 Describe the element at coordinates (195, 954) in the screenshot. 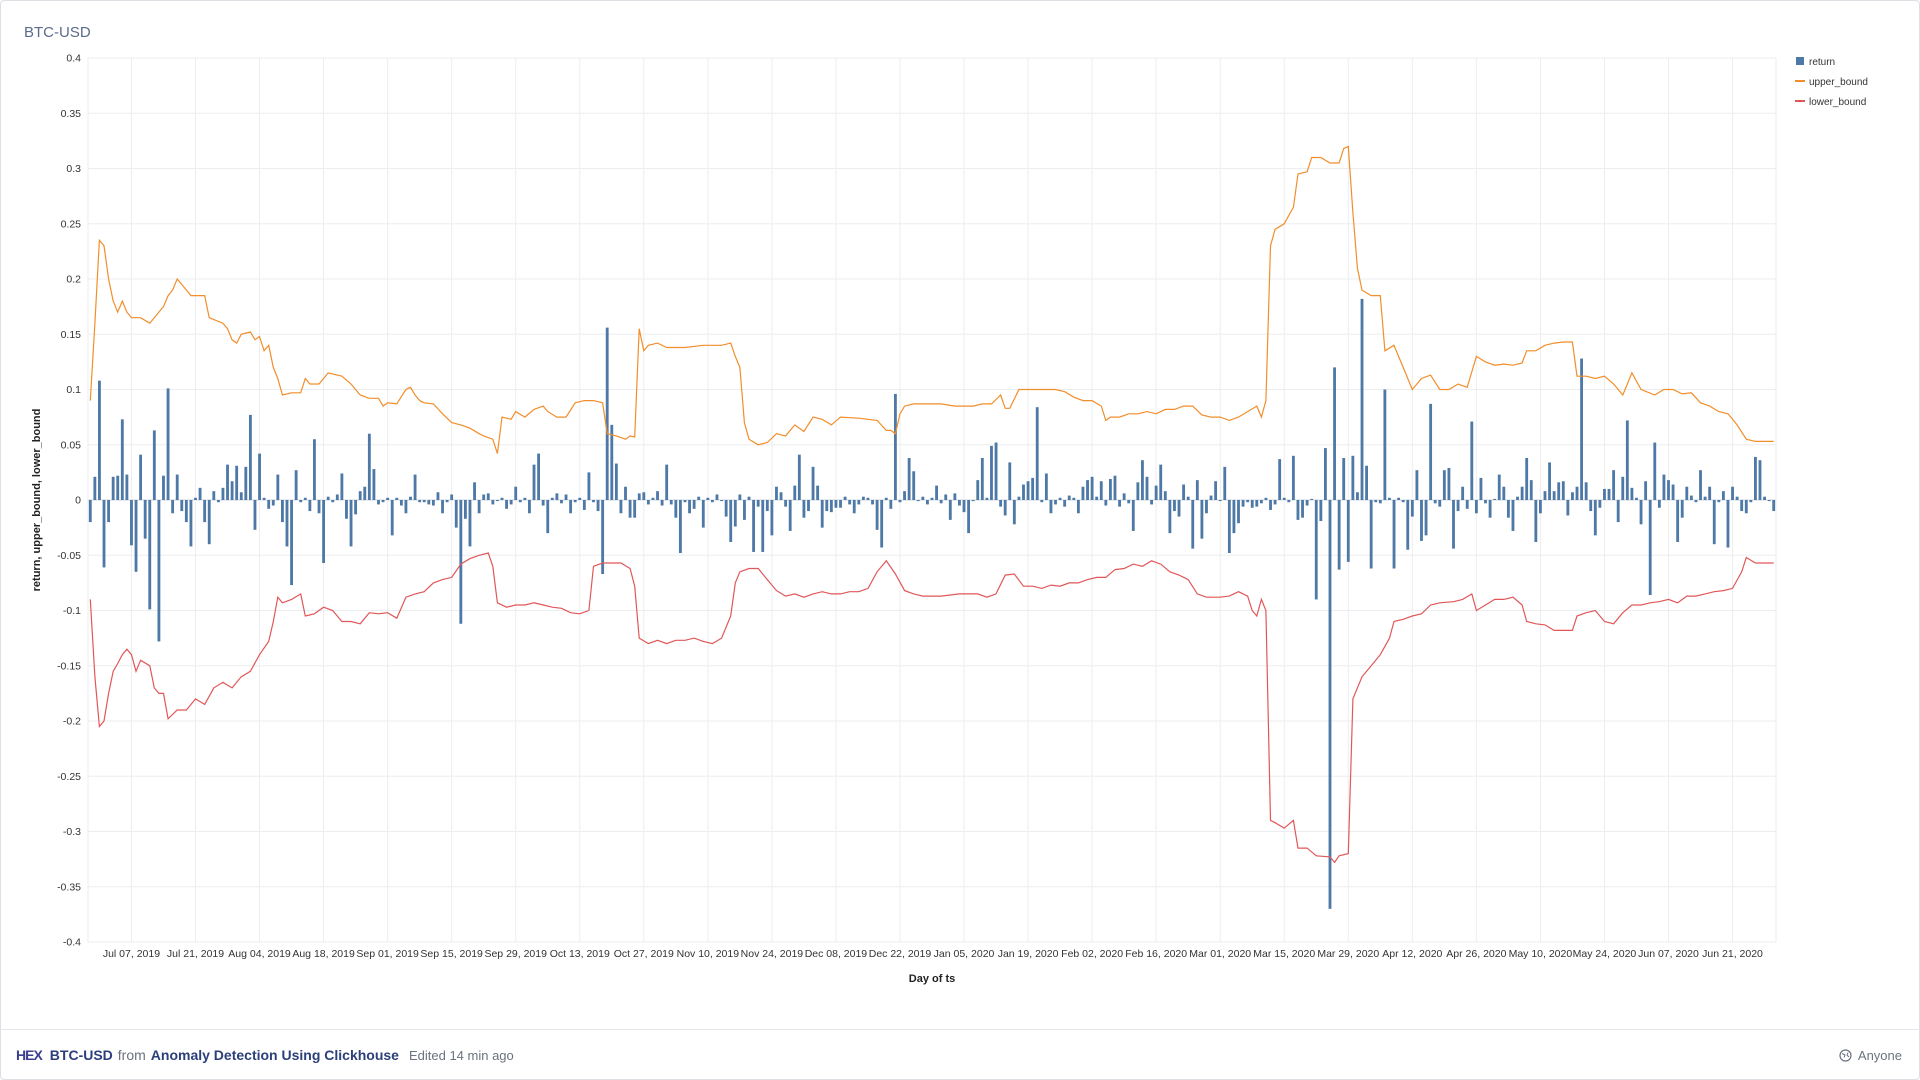

I see `x-tick-label: Jul 21, 2019` at that location.